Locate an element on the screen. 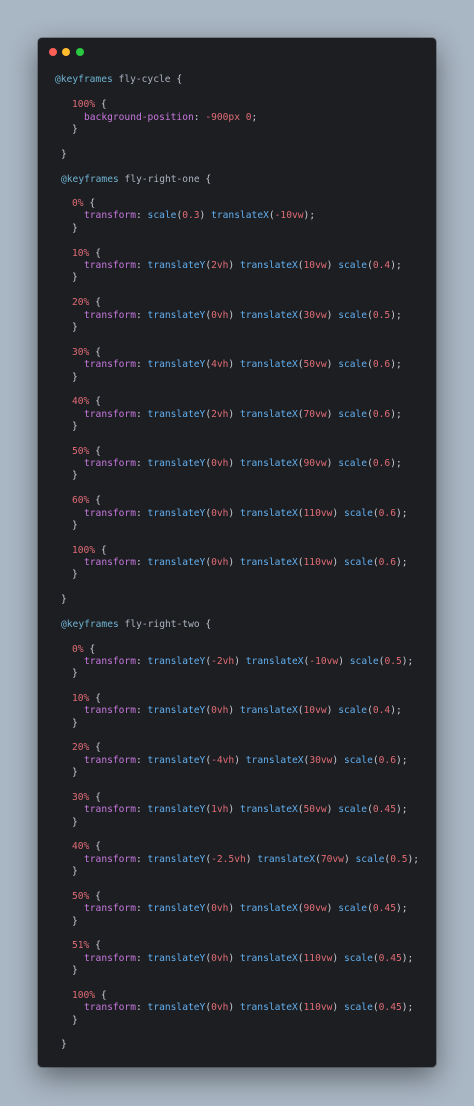 This screenshot has height=1106, width=474. code-token: 30% is located at coordinates (81, 352).